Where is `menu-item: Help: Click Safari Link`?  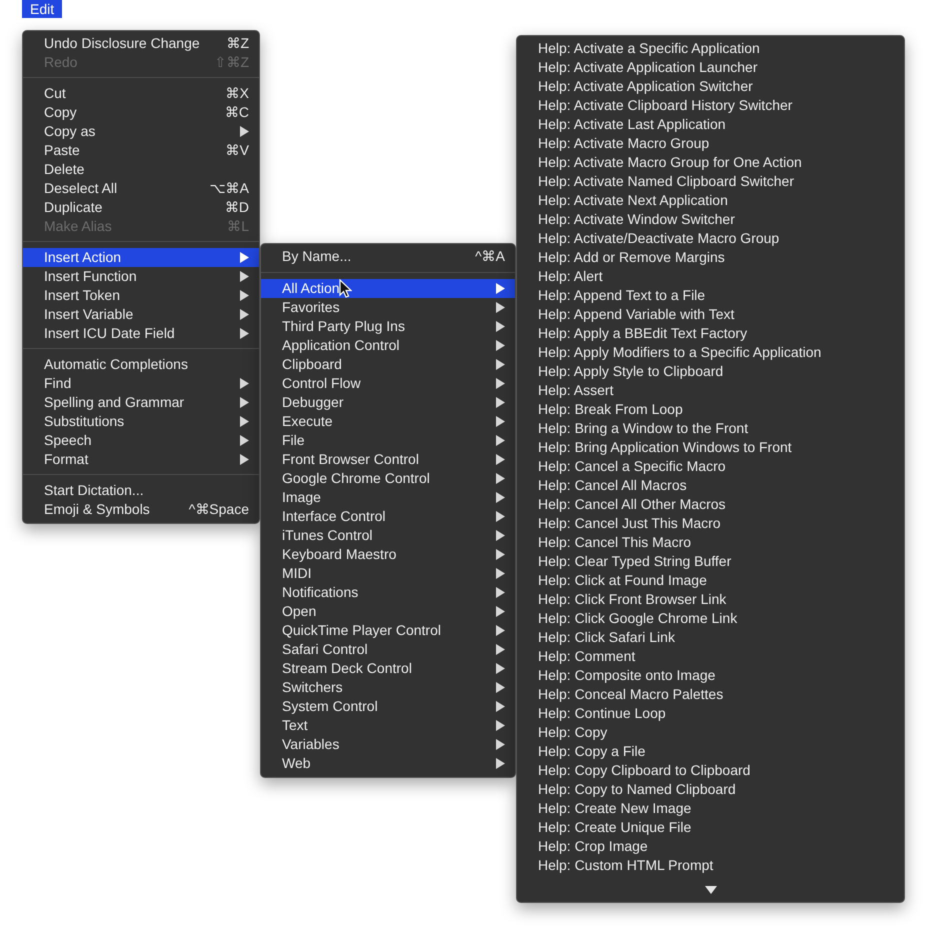
menu-item: Help: Click Safari Link is located at coordinates (710, 637).